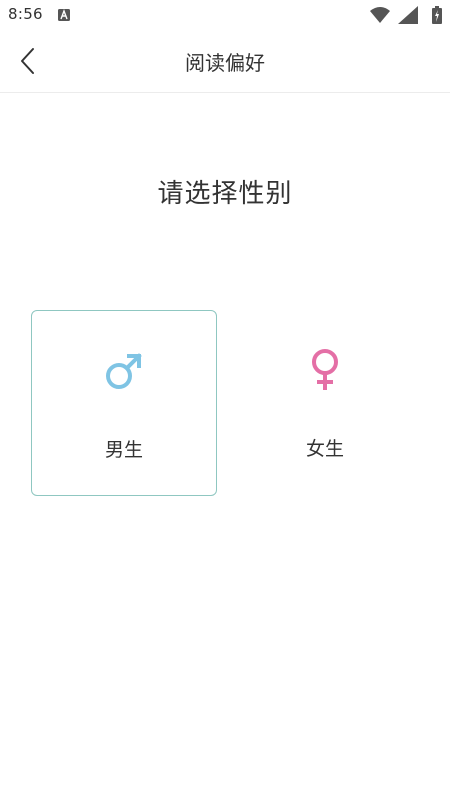  What do you see at coordinates (64, 15) in the screenshot?
I see `a-icon` at bounding box center [64, 15].